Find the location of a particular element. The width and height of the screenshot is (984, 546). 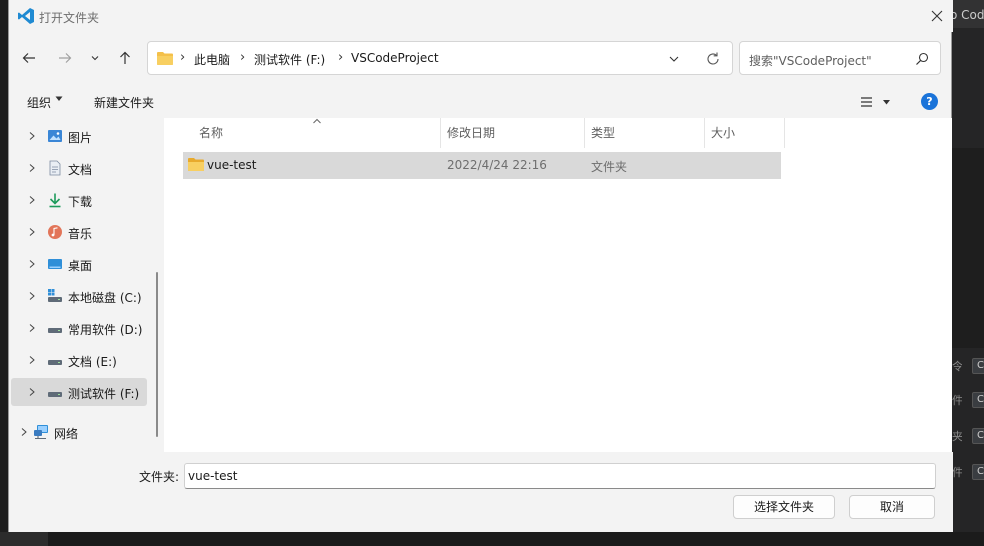

pictures-icon is located at coordinates (55, 136).